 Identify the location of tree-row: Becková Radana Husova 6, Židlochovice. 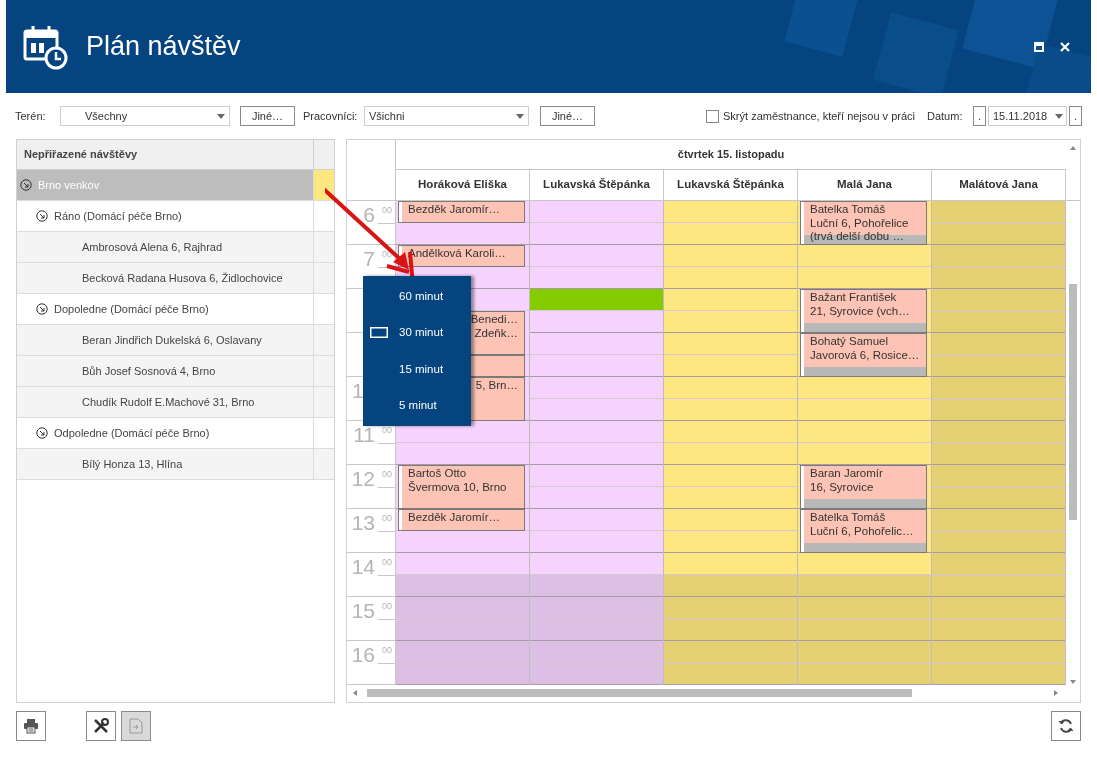
(165, 278).